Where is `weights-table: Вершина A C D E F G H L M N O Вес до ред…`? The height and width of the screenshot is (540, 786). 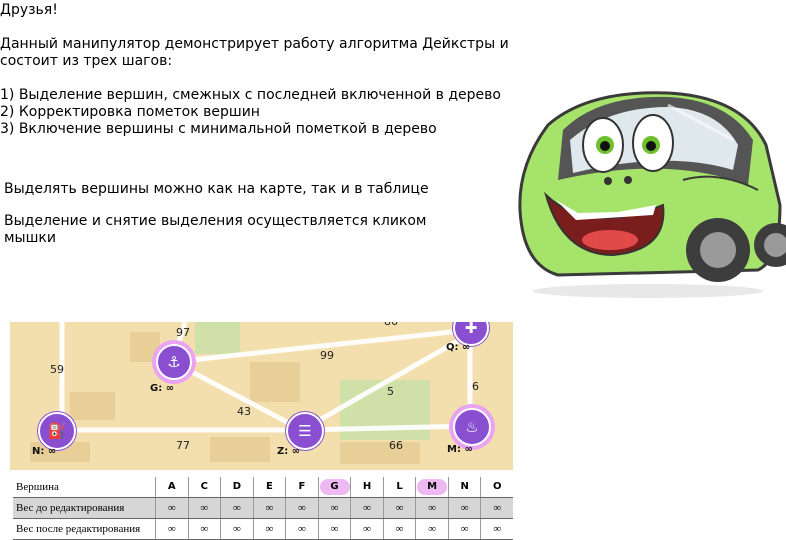 weights-table: Вершина A C D E F G H L M N O Вес до ред… is located at coordinates (263, 508).